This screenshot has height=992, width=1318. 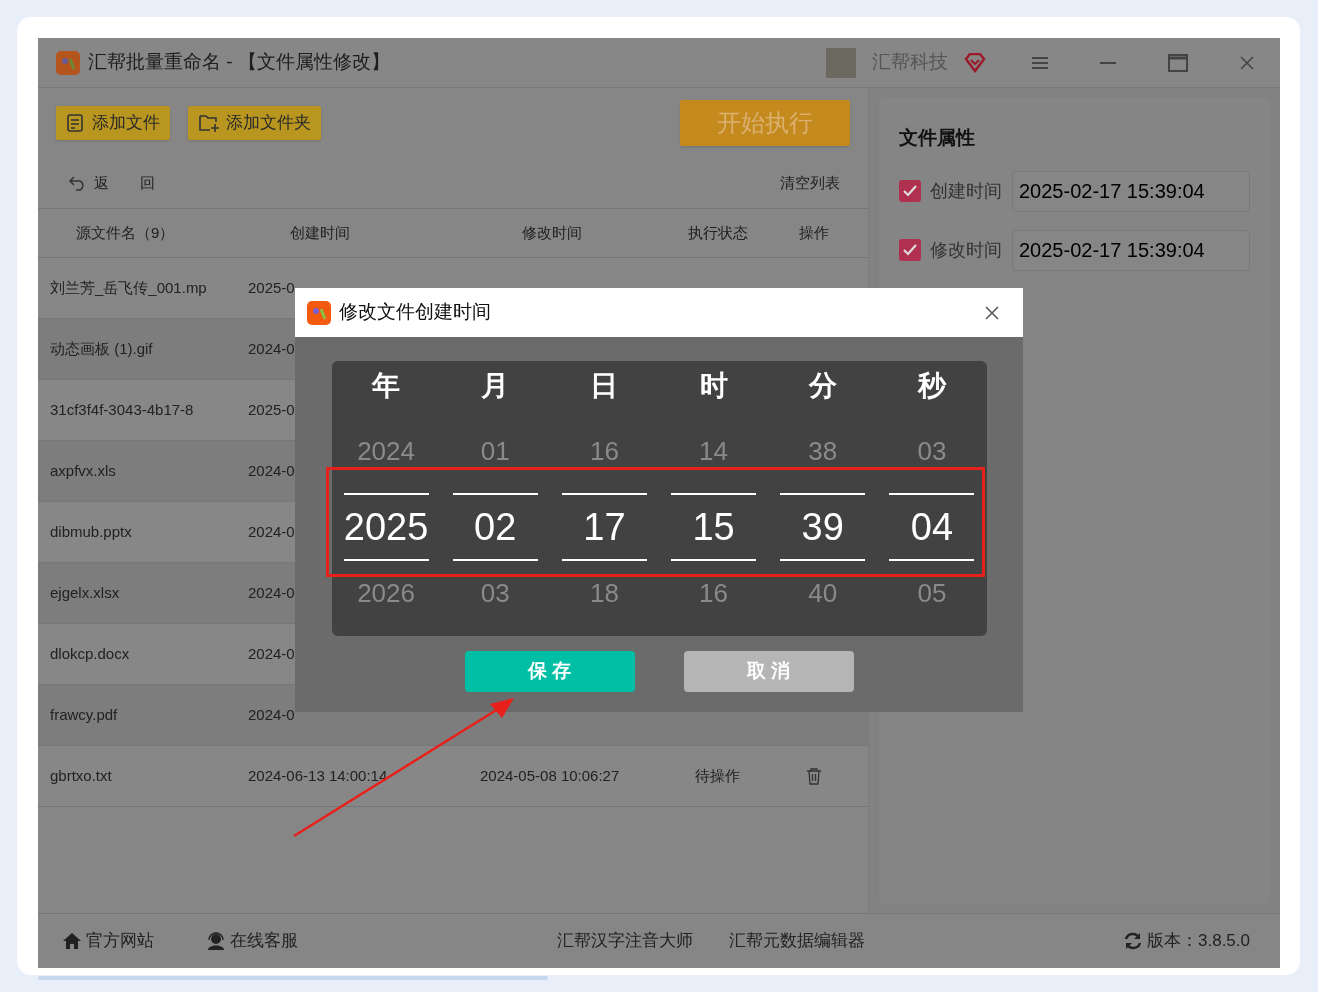 What do you see at coordinates (975, 62) in the screenshot?
I see `diamond-icon` at bounding box center [975, 62].